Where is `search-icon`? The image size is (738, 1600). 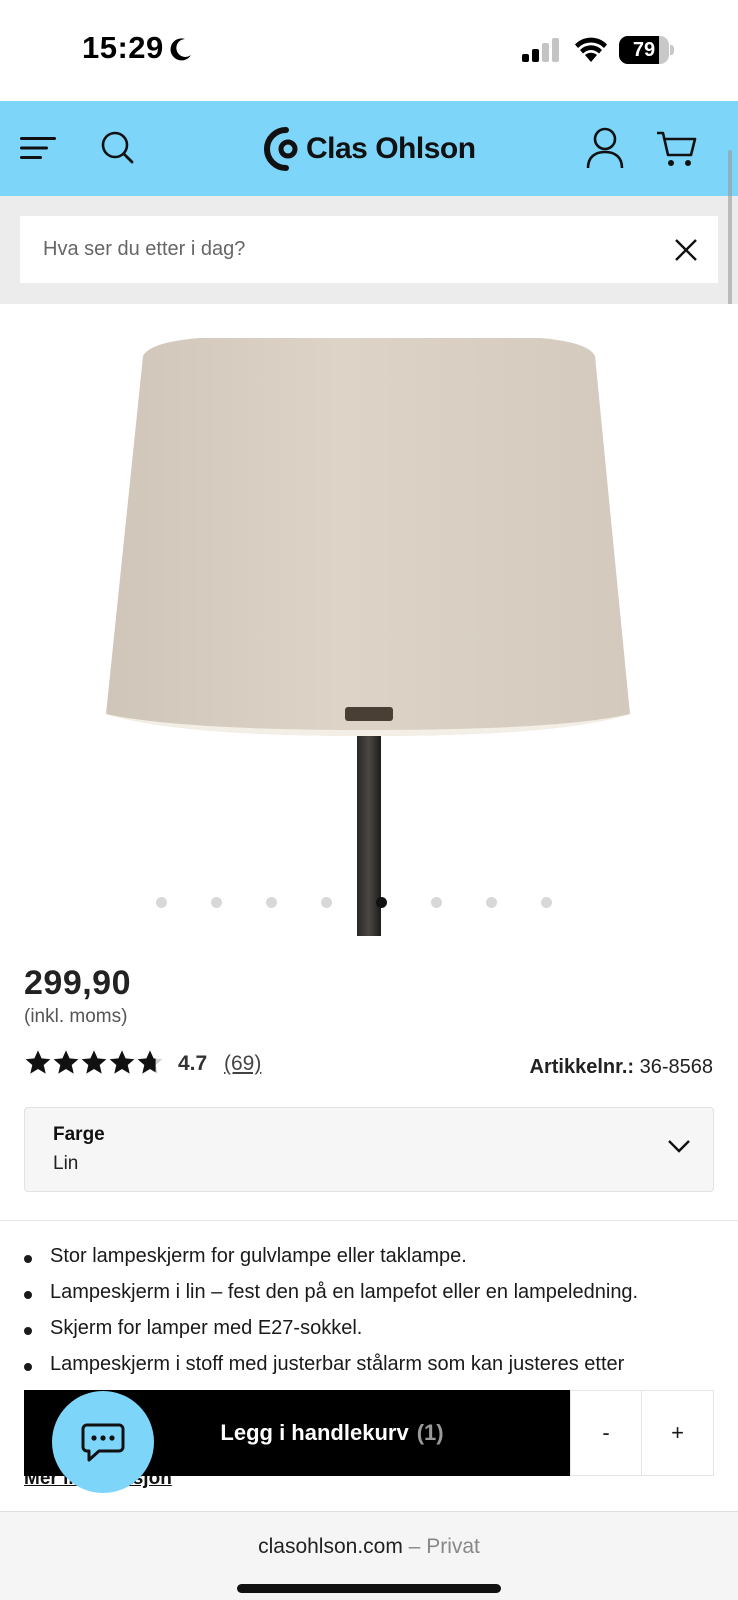 search-icon is located at coordinates (117, 147).